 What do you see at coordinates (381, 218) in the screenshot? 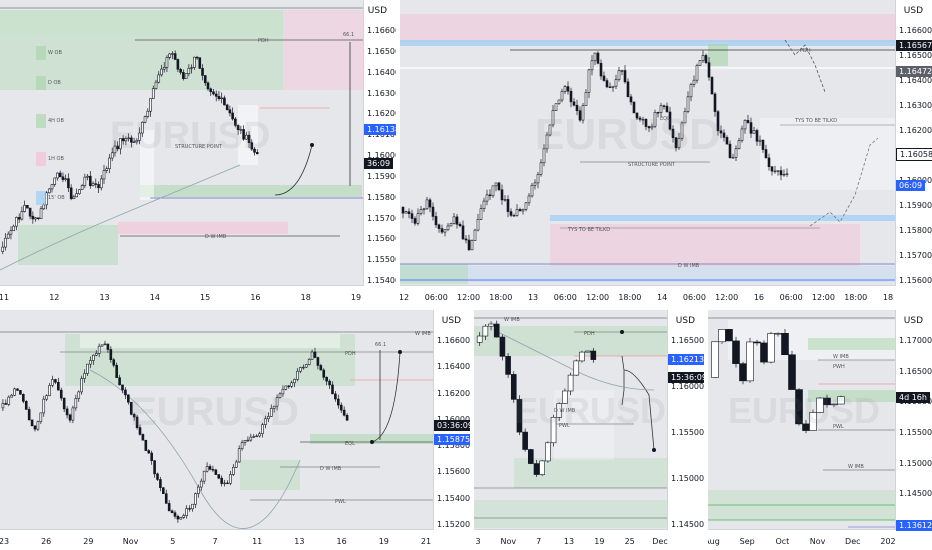
I see `price-tick-label: 1.15700` at bounding box center [381, 218].